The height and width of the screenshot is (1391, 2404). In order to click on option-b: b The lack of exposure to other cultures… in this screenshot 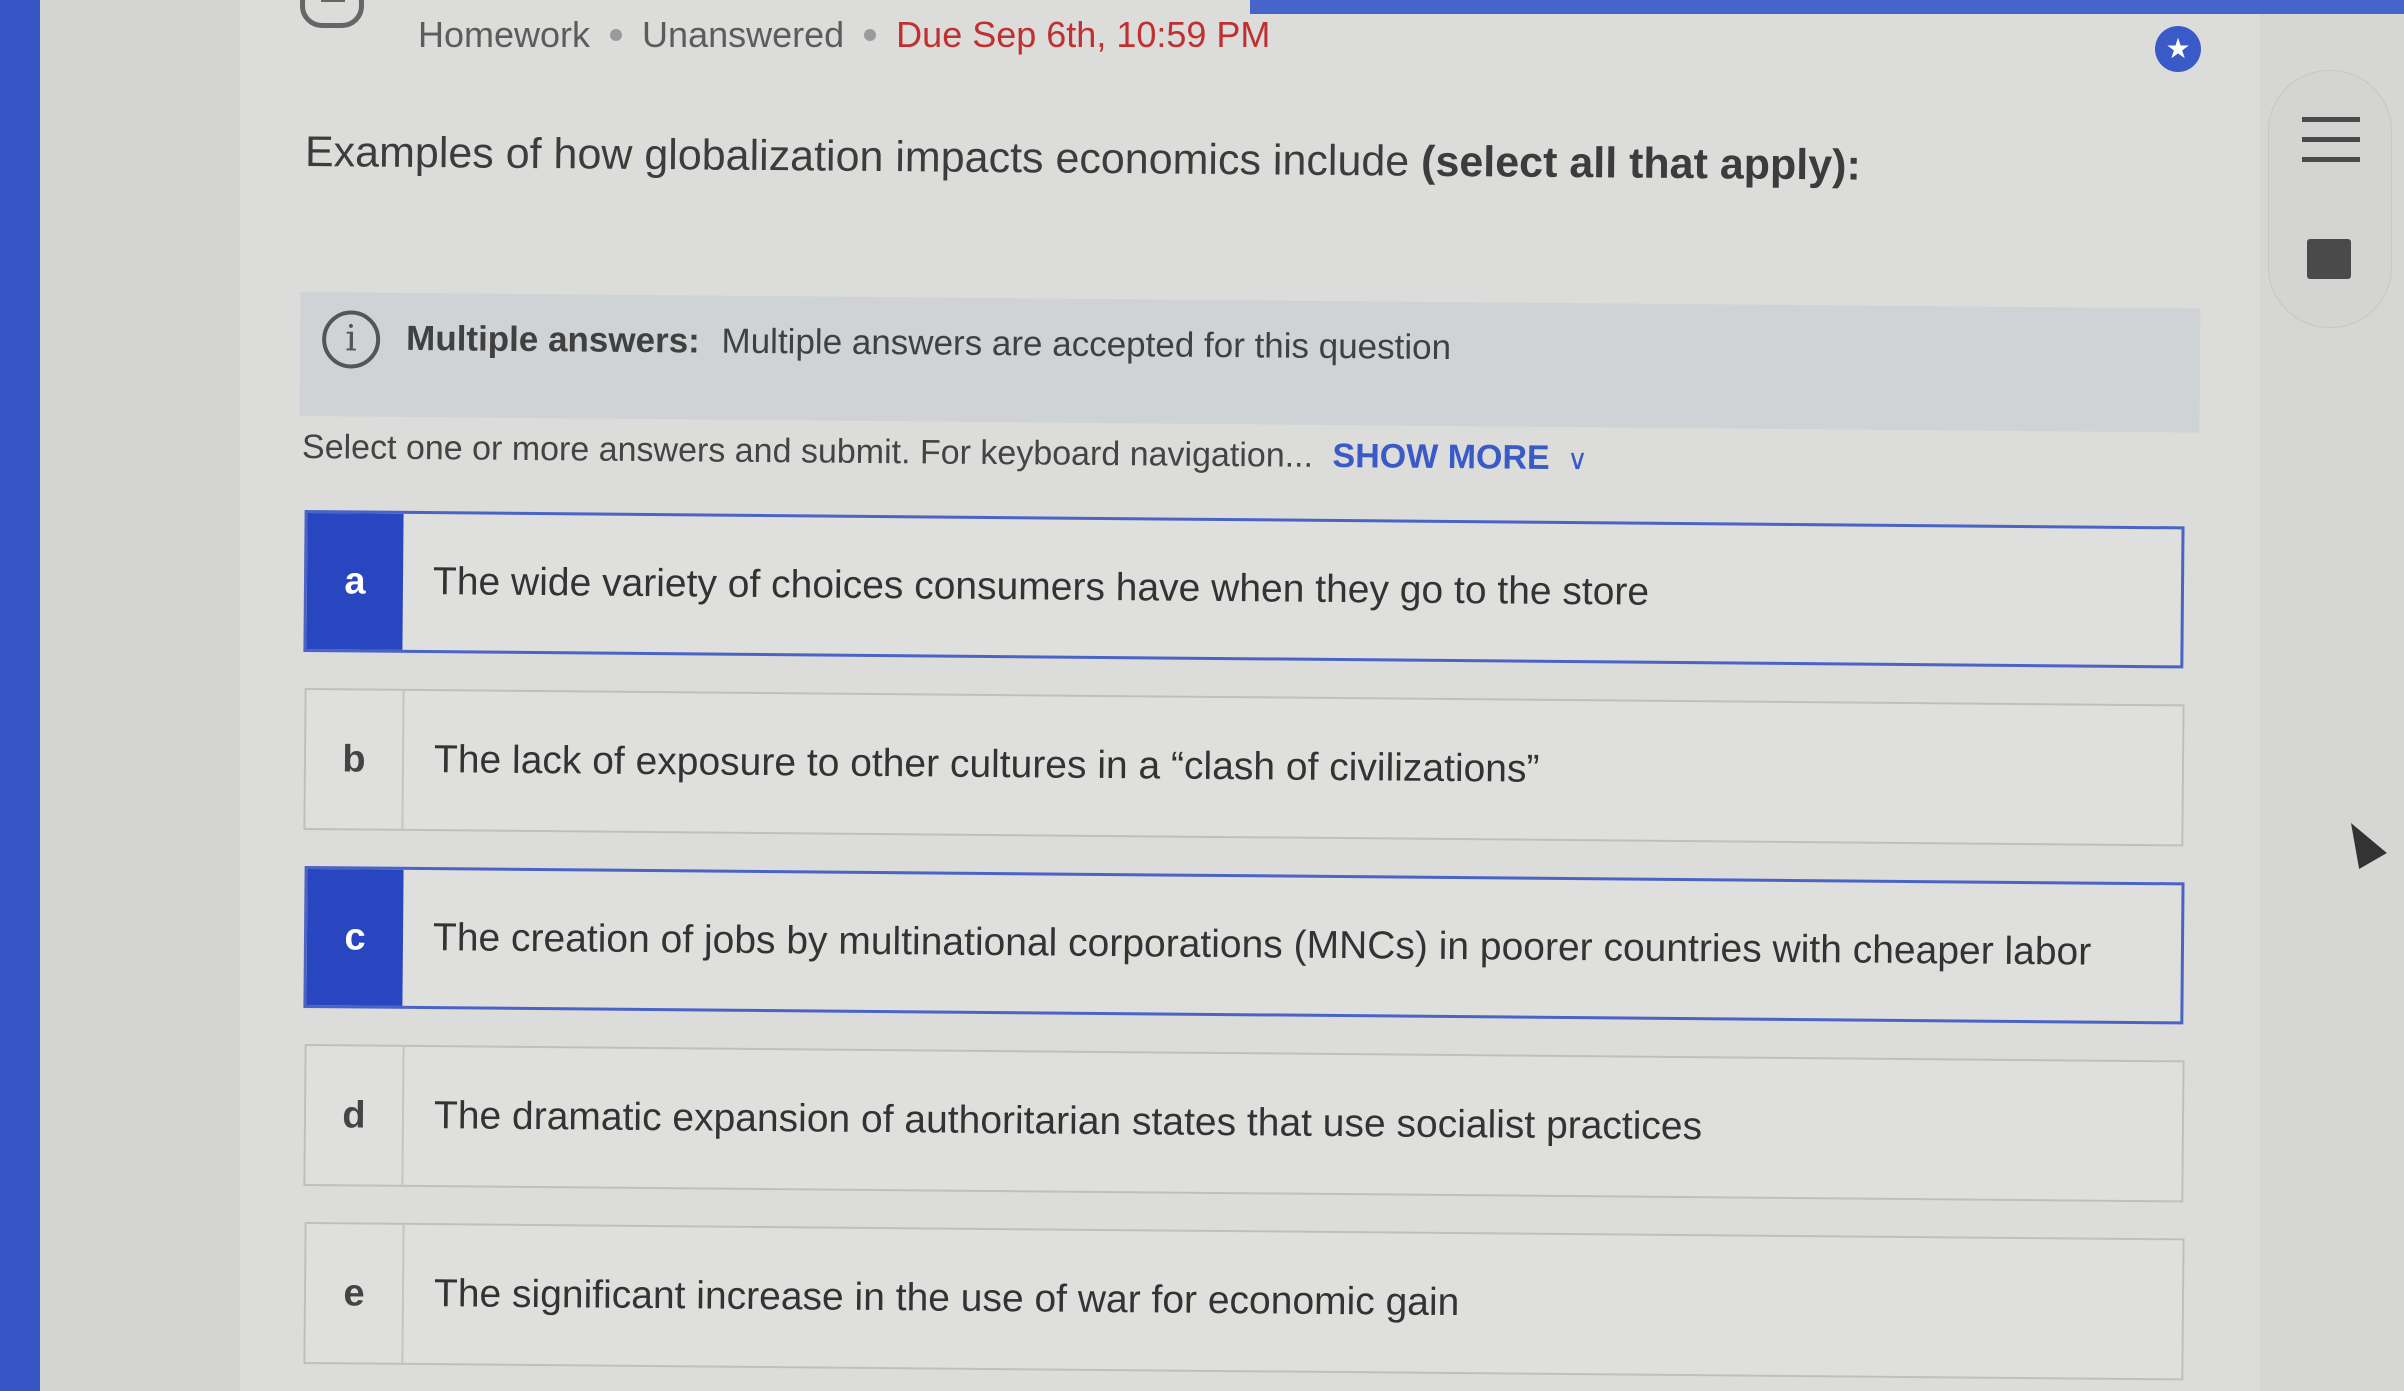, I will do `click(1244, 767)`.